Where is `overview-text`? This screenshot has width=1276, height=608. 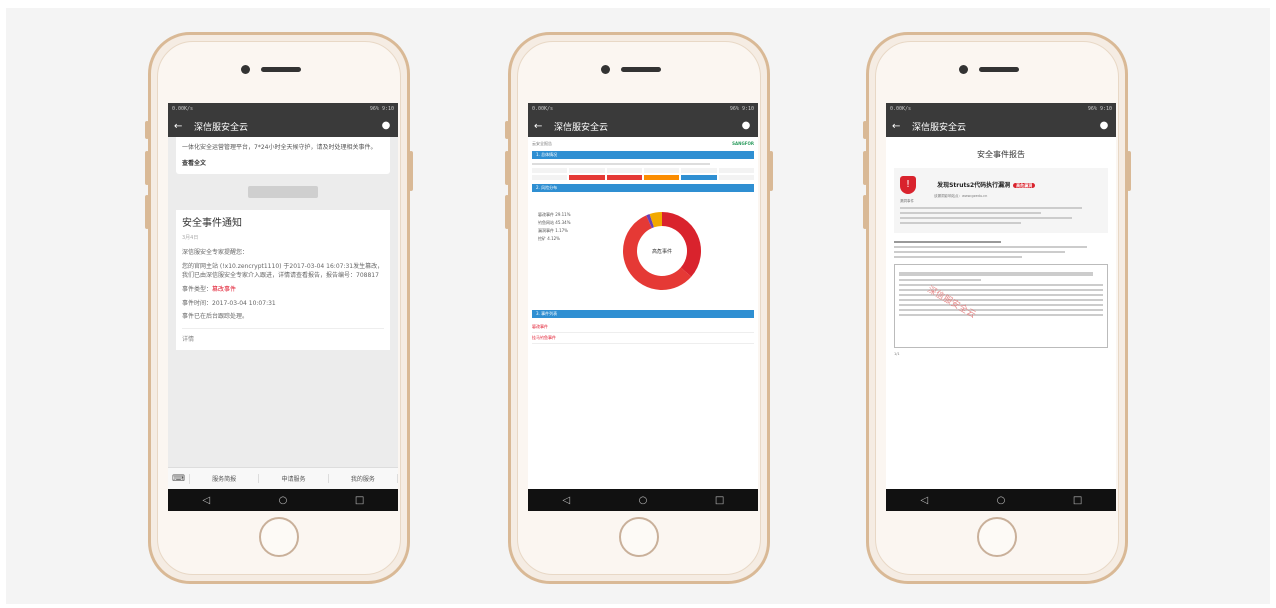
overview-text is located at coordinates (643, 164).